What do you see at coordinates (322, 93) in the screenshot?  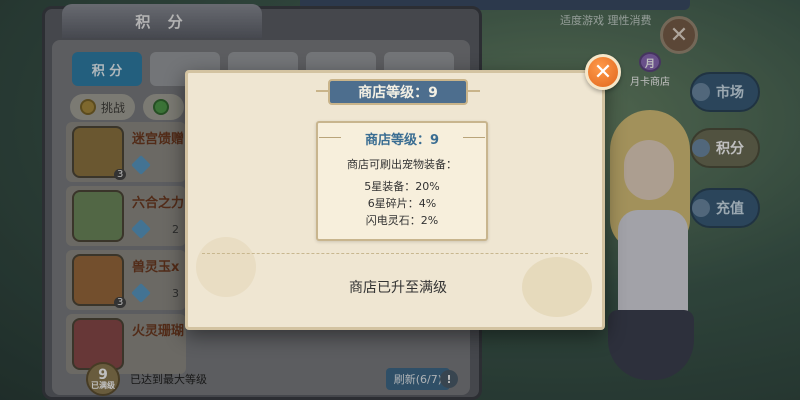 I see `ornament-left-icon` at bounding box center [322, 93].